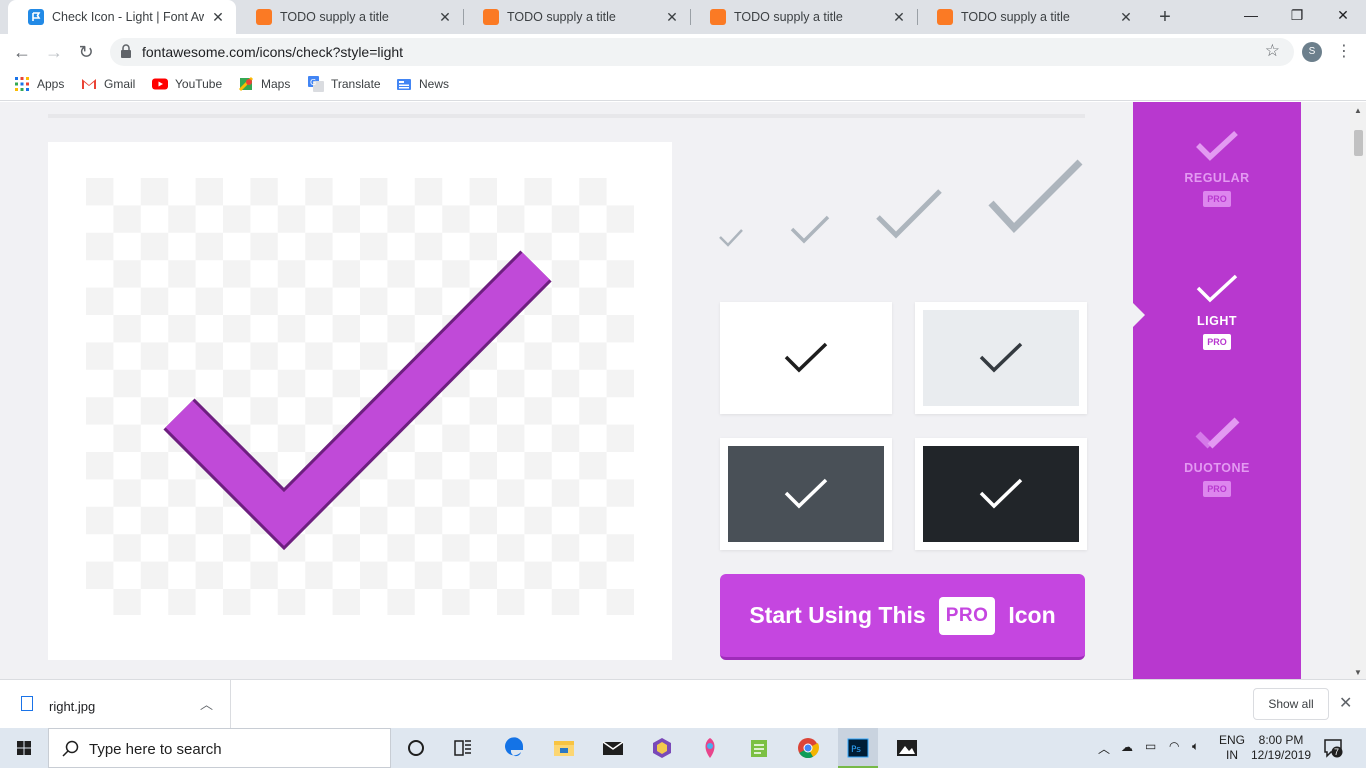  I want to click on close-window-button: ✕, so click(1343, 15).